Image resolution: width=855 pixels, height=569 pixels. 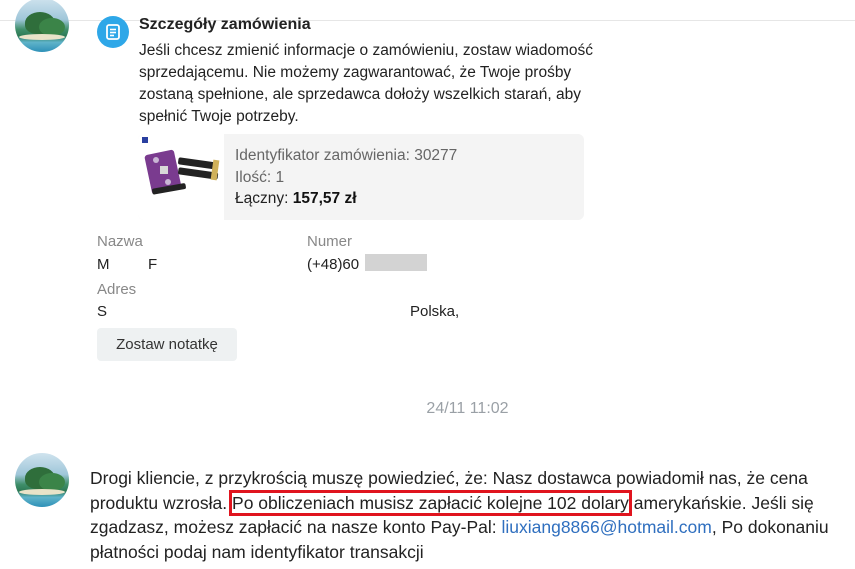 What do you see at coordinates (153, 264) in the screenshot?
I see `name-value-second: F` at bounding box center [153, 264].